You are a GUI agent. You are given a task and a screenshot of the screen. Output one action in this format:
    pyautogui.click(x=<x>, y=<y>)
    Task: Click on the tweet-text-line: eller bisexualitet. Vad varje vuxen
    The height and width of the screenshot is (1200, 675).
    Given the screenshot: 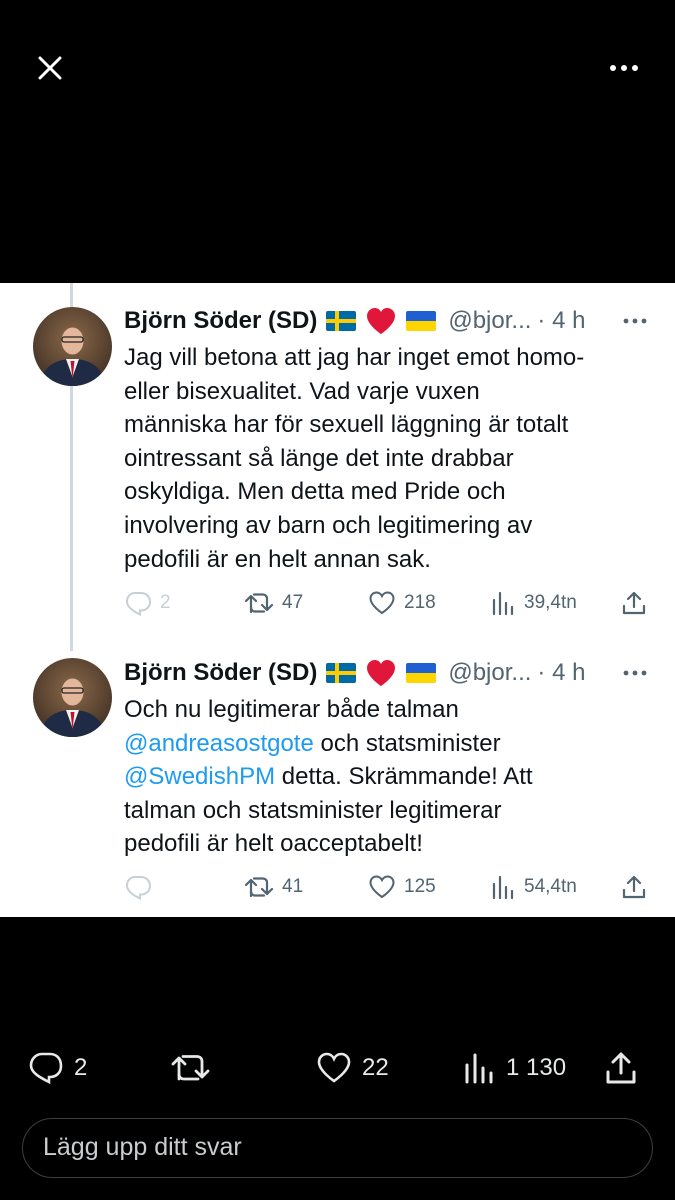 What is the action you would take?
    pyautogui.click(x=302, y=391)
    